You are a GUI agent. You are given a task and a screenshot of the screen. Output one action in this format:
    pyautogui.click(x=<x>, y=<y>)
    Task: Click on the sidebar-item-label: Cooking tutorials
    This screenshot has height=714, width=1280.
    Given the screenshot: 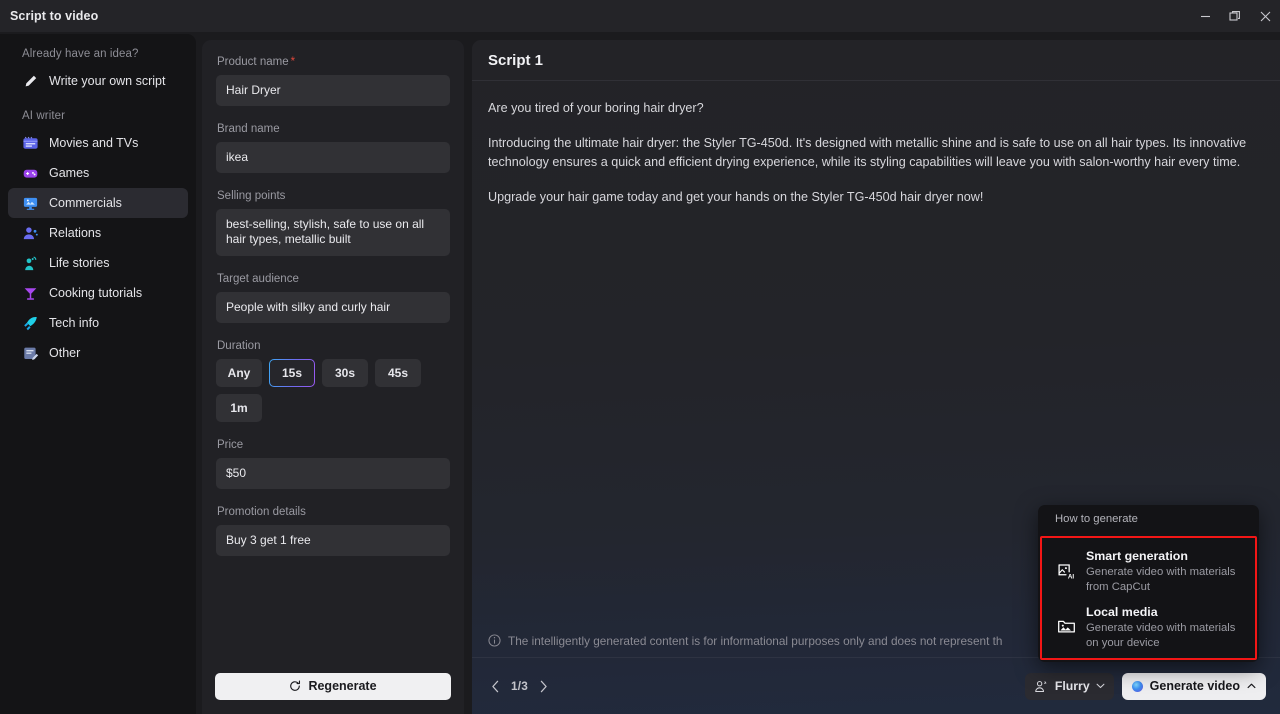 What is the action you would take?
    pyautogui.click(x=96, y=293)
    